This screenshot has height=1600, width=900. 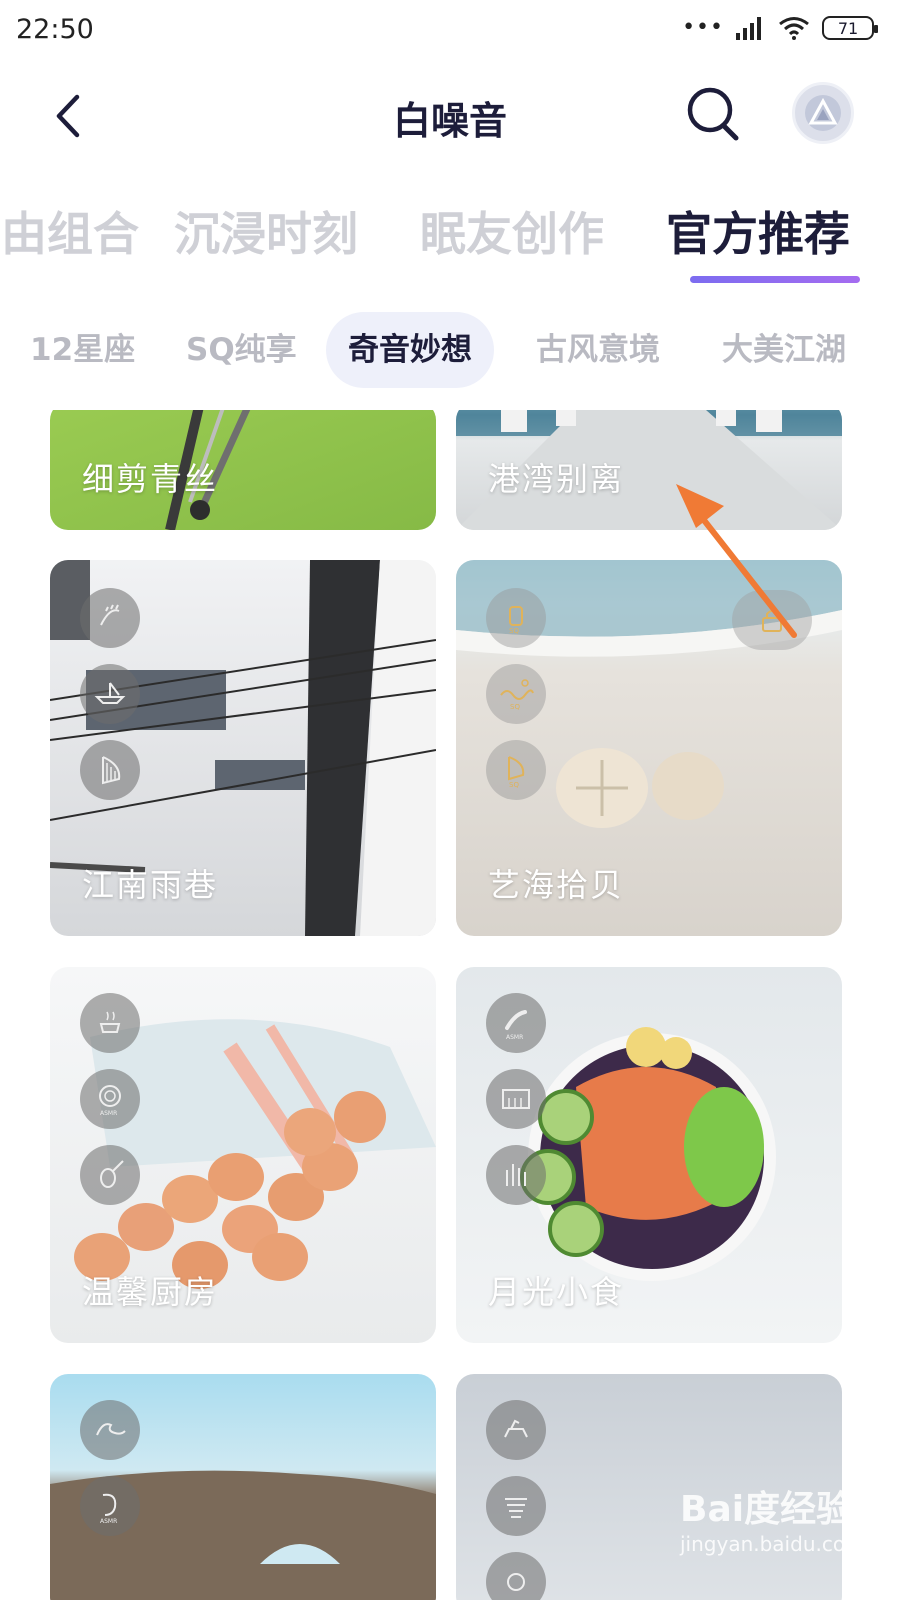 What do you see at coordinates (150, 885) in the screenshot?
I see `card-title: 江南雨巷` at bounding box center [150, 885].